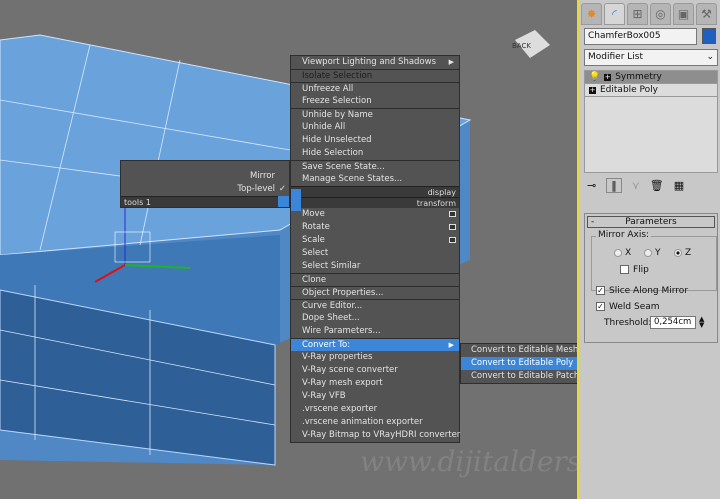 The height and width of the screenshot is (499, 720). Describe the element at coordinates (614, 14) in the screenshot. I see `modify-icon: ◜` at that location.